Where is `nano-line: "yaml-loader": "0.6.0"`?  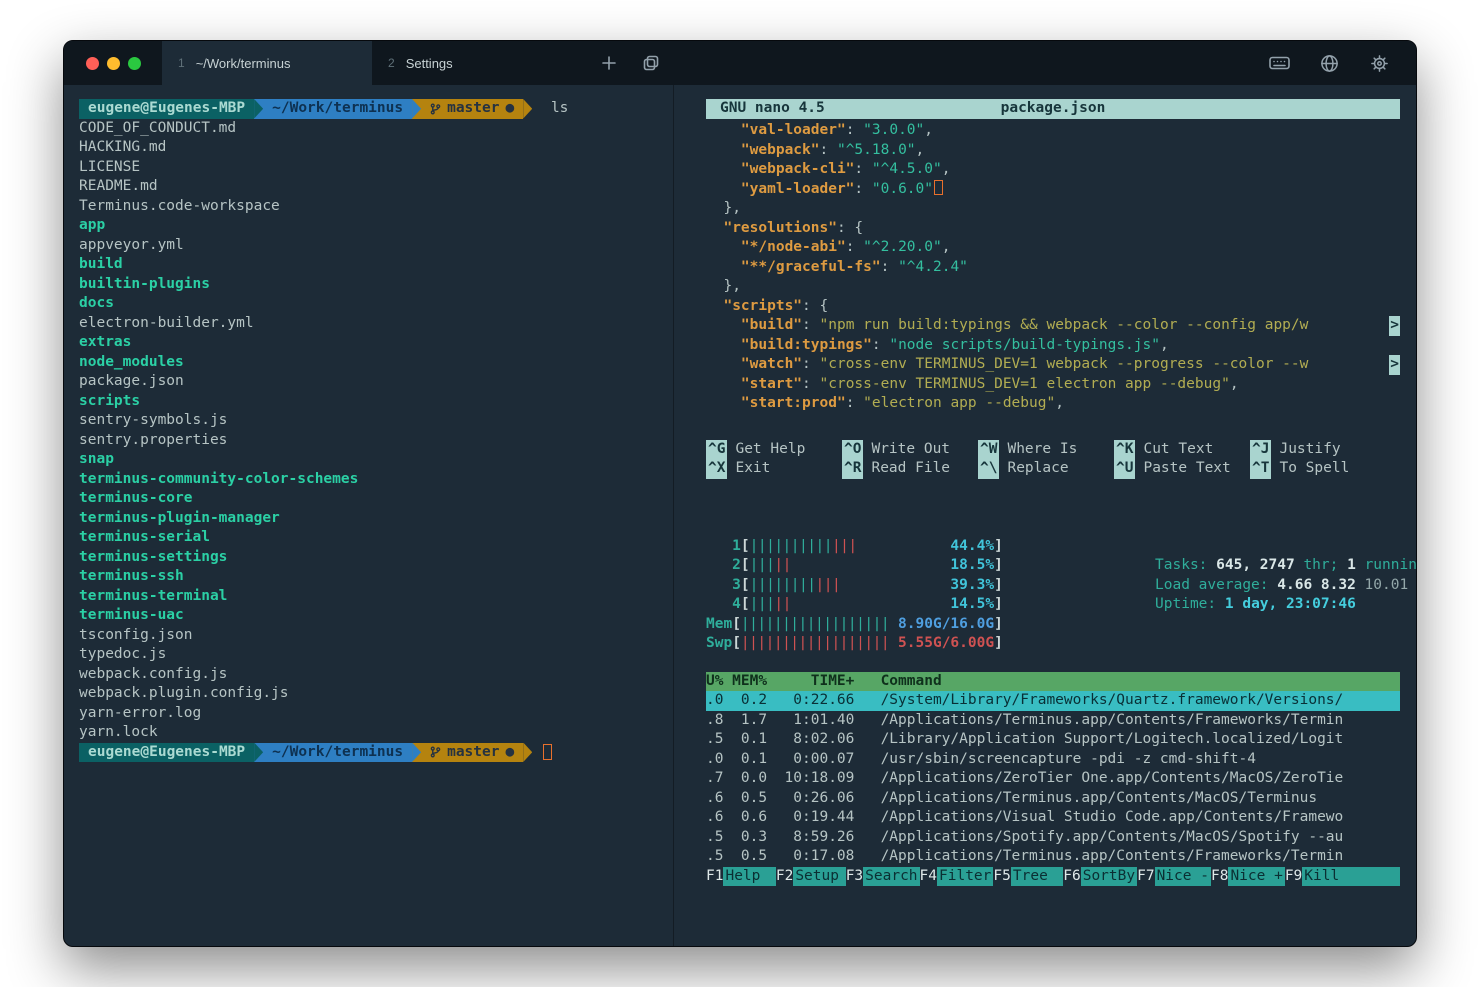
nano-line: "yaml-loader": "0.6.0" is located at coordinates (1053, 189).